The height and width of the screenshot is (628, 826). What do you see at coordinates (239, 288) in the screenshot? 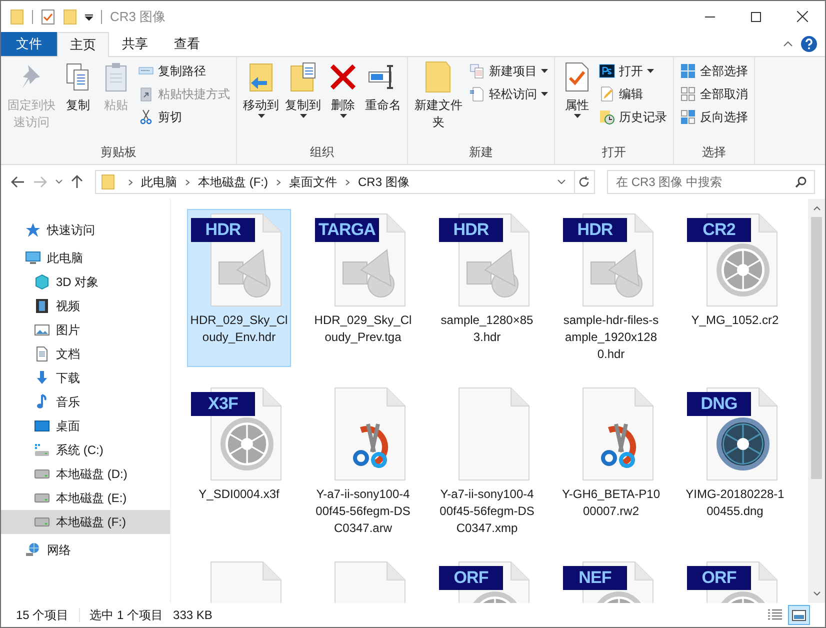
I see `file-item: HDR HDR_029_Sky_Cloudy_Env.hdr` at bounding box center [239, 288].